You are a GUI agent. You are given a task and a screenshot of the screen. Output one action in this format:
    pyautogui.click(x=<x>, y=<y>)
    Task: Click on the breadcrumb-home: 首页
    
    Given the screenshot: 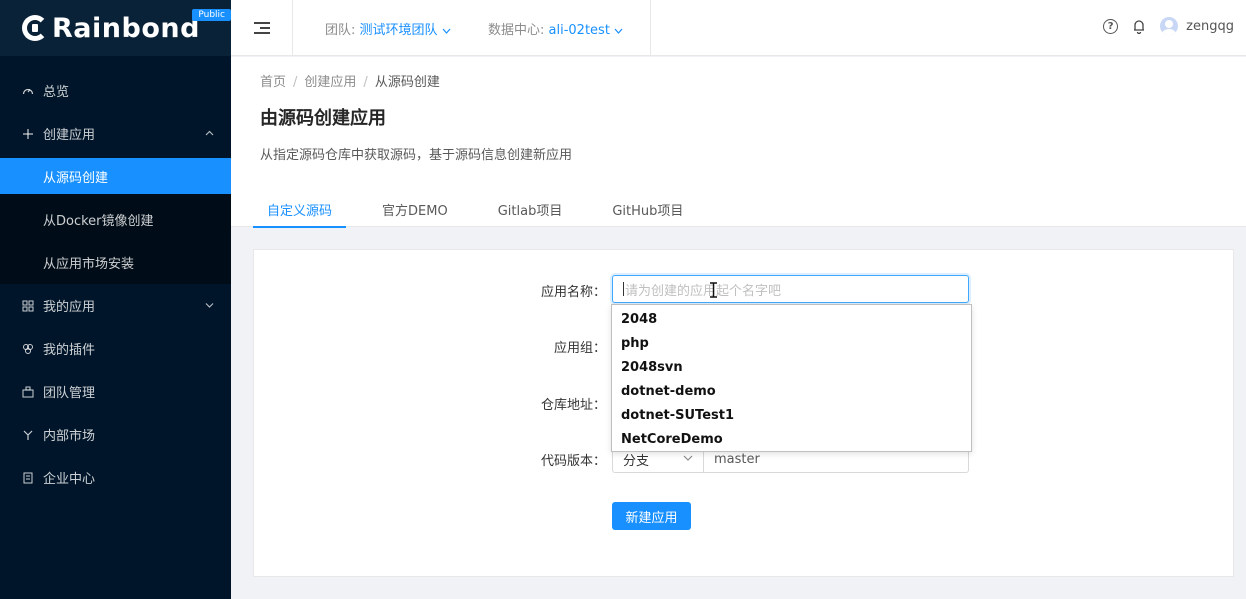 What is the action you would take?
    pyautogui.click(x=273, y=82)
    